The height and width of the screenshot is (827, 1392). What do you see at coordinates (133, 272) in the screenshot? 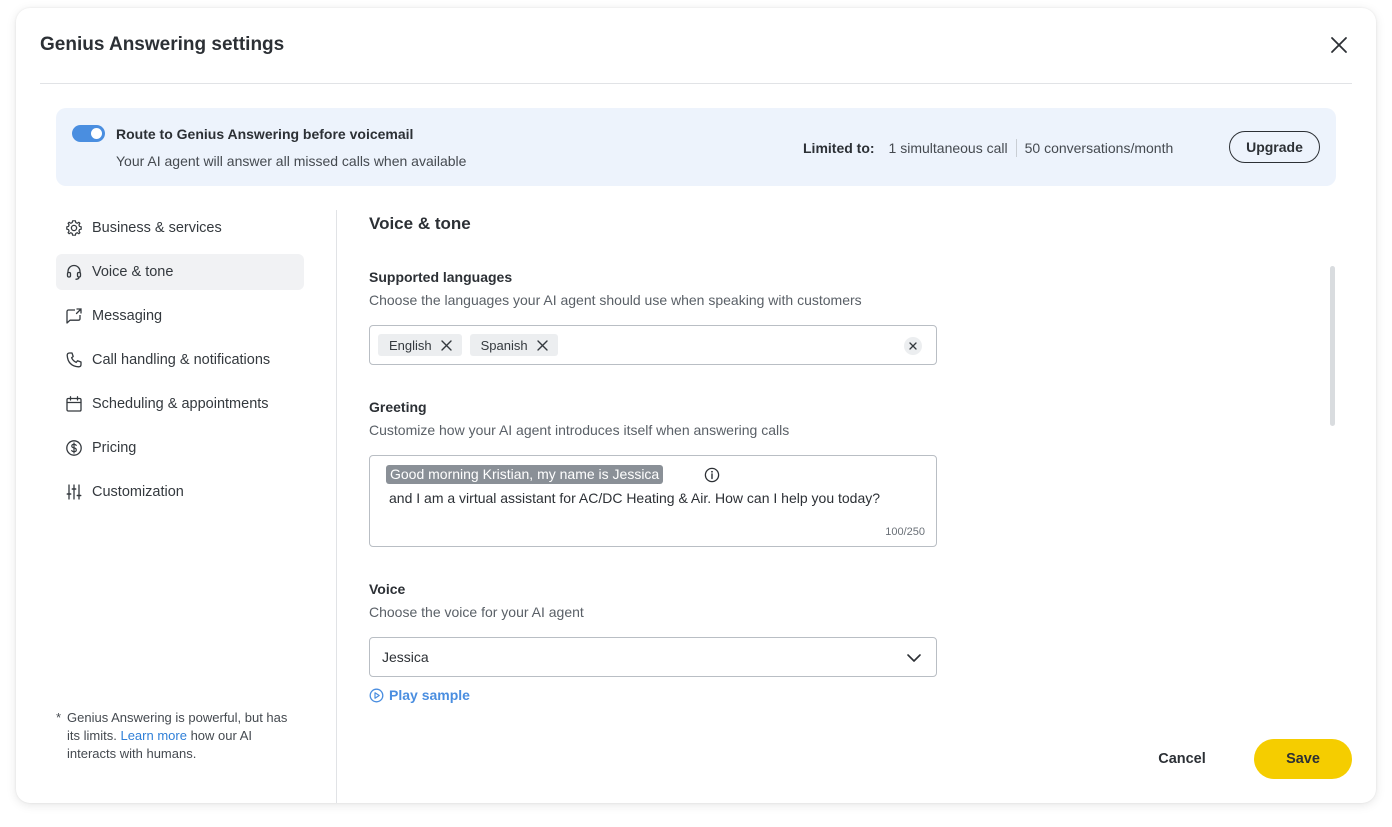
I see `sidebar-item-label: Voice & tone` at bounding box center [133, 272].